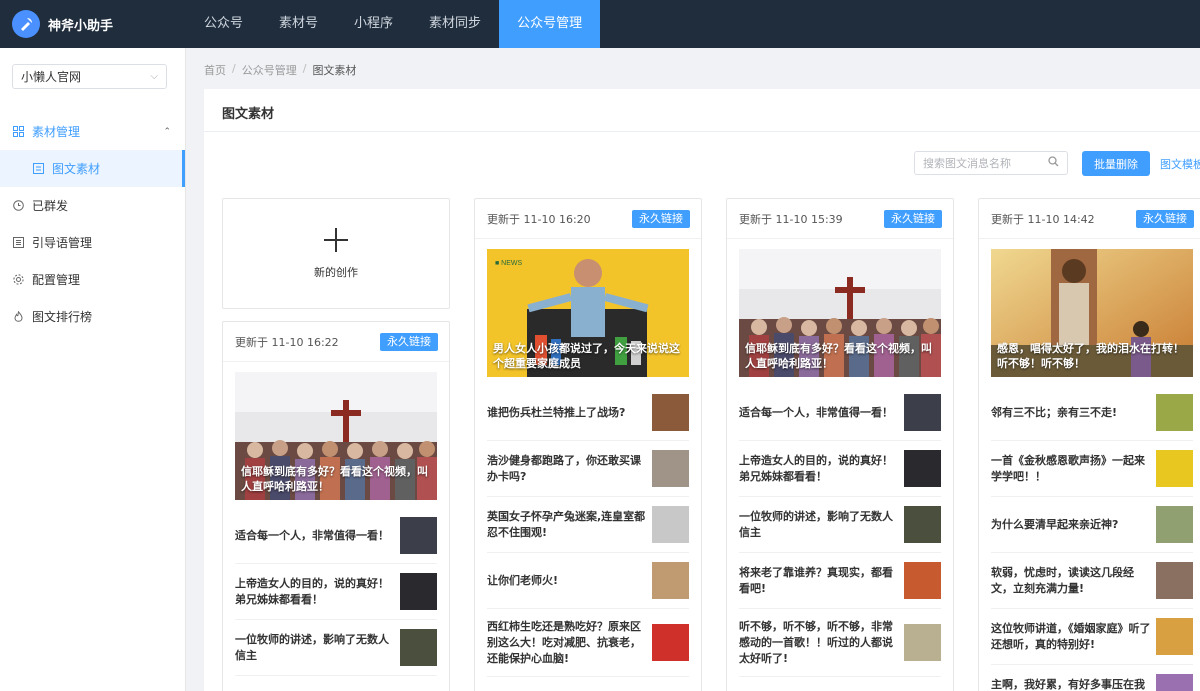 The image size is (1200, 691). I want to click on article-title: 一位牧师的讲述，影响了无数人信主, so click(312, 647).